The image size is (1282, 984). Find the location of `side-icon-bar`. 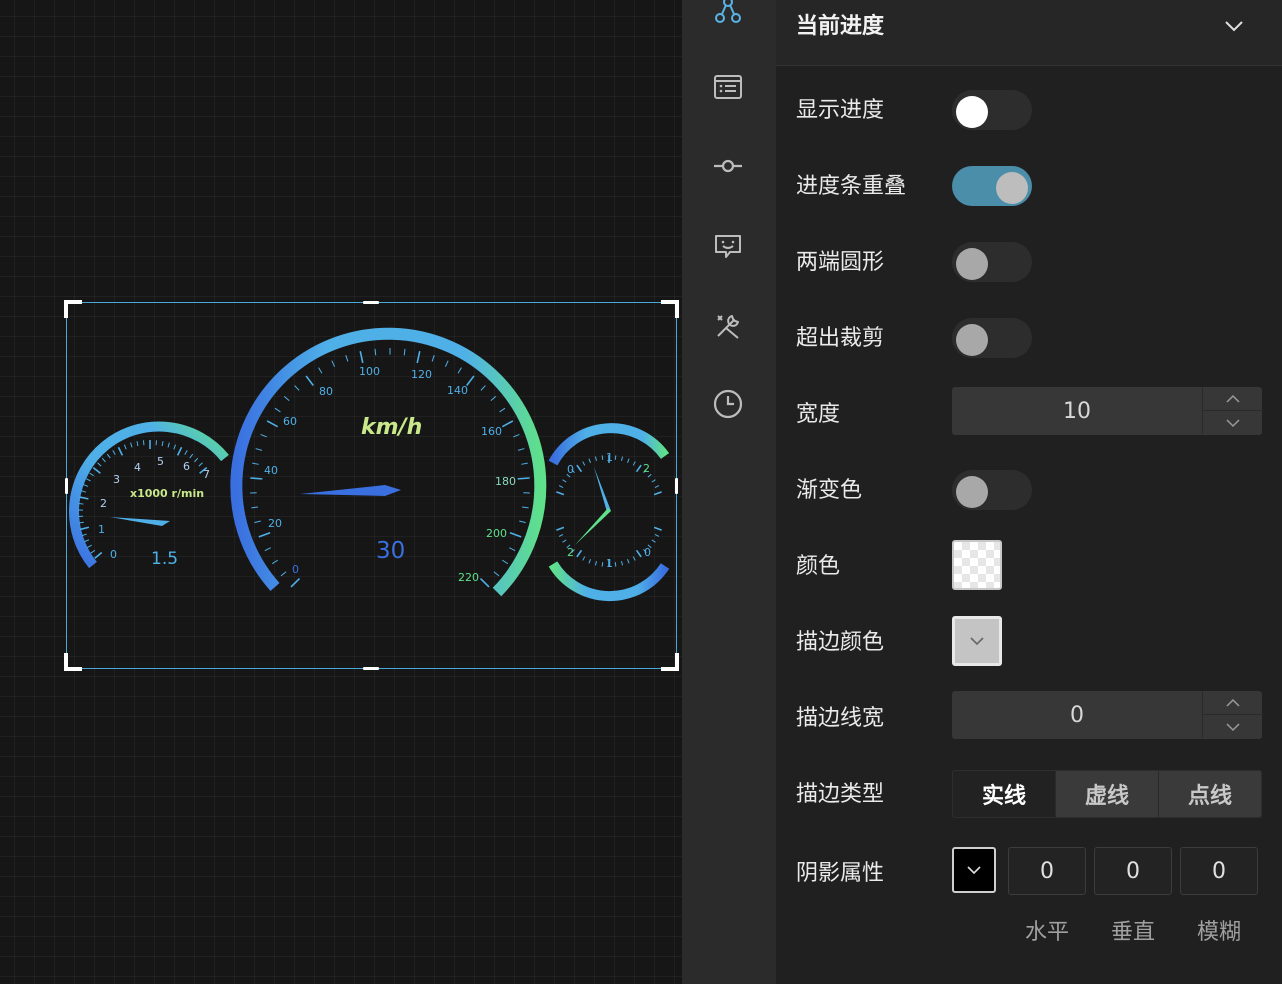

side-icon-bar is located at coordinates (729, 492).